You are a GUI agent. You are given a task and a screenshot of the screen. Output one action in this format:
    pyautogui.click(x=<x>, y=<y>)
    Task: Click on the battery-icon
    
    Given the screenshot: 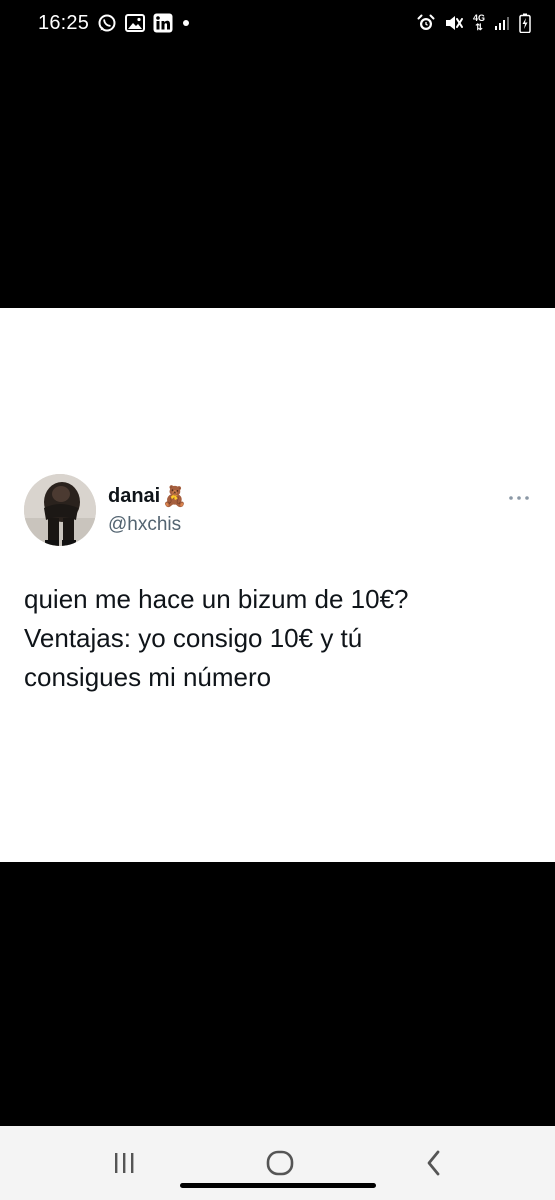 What is the action you would take?
    pyautogui.click(x=525, y=23)
    